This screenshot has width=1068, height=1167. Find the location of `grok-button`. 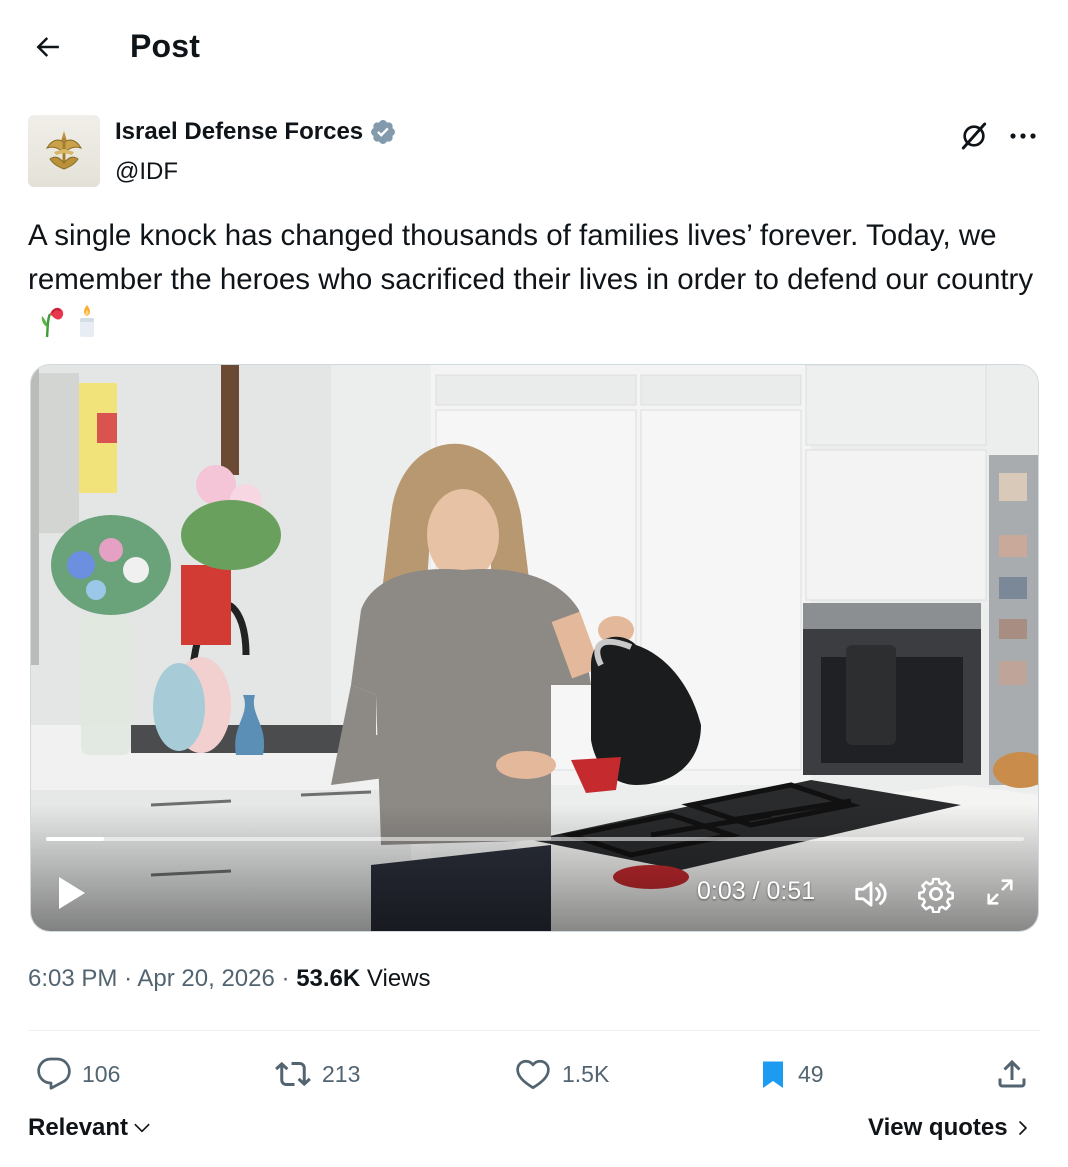

grok-button is located at coordinates (974, 136).